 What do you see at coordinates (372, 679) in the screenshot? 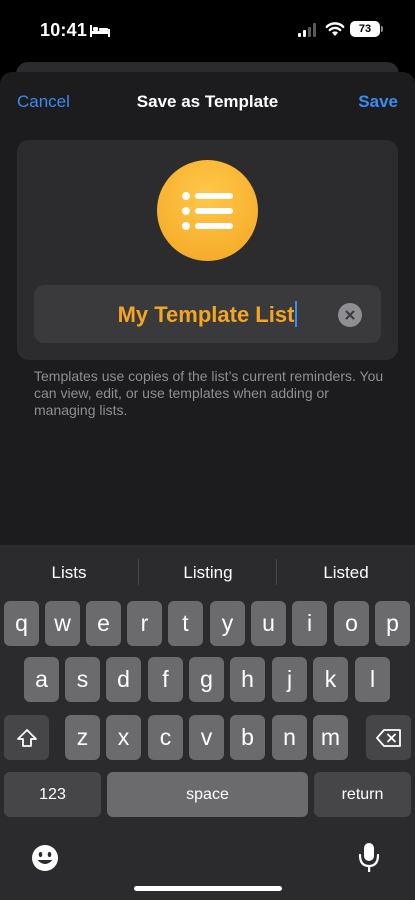
I see `key-l: l` at bounding box center [372, 679].